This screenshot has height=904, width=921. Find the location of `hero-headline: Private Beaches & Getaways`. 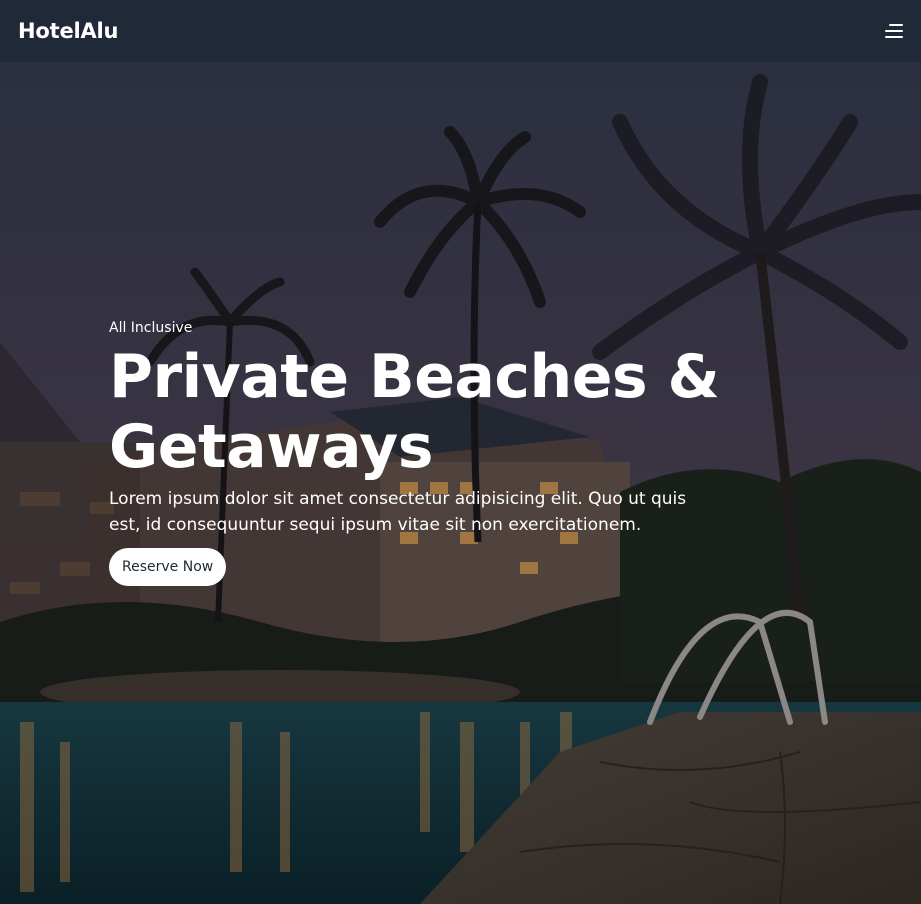

hero-headline: Private Beaches & Getaways is located at coordinates (414, 412).